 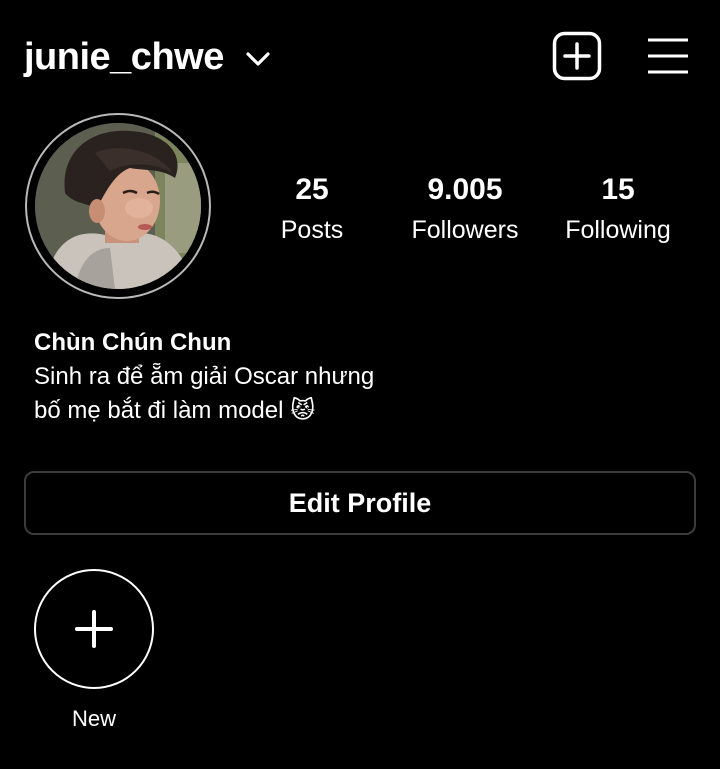 I want to click on new-highlight-button, so click(x=94, y=629).